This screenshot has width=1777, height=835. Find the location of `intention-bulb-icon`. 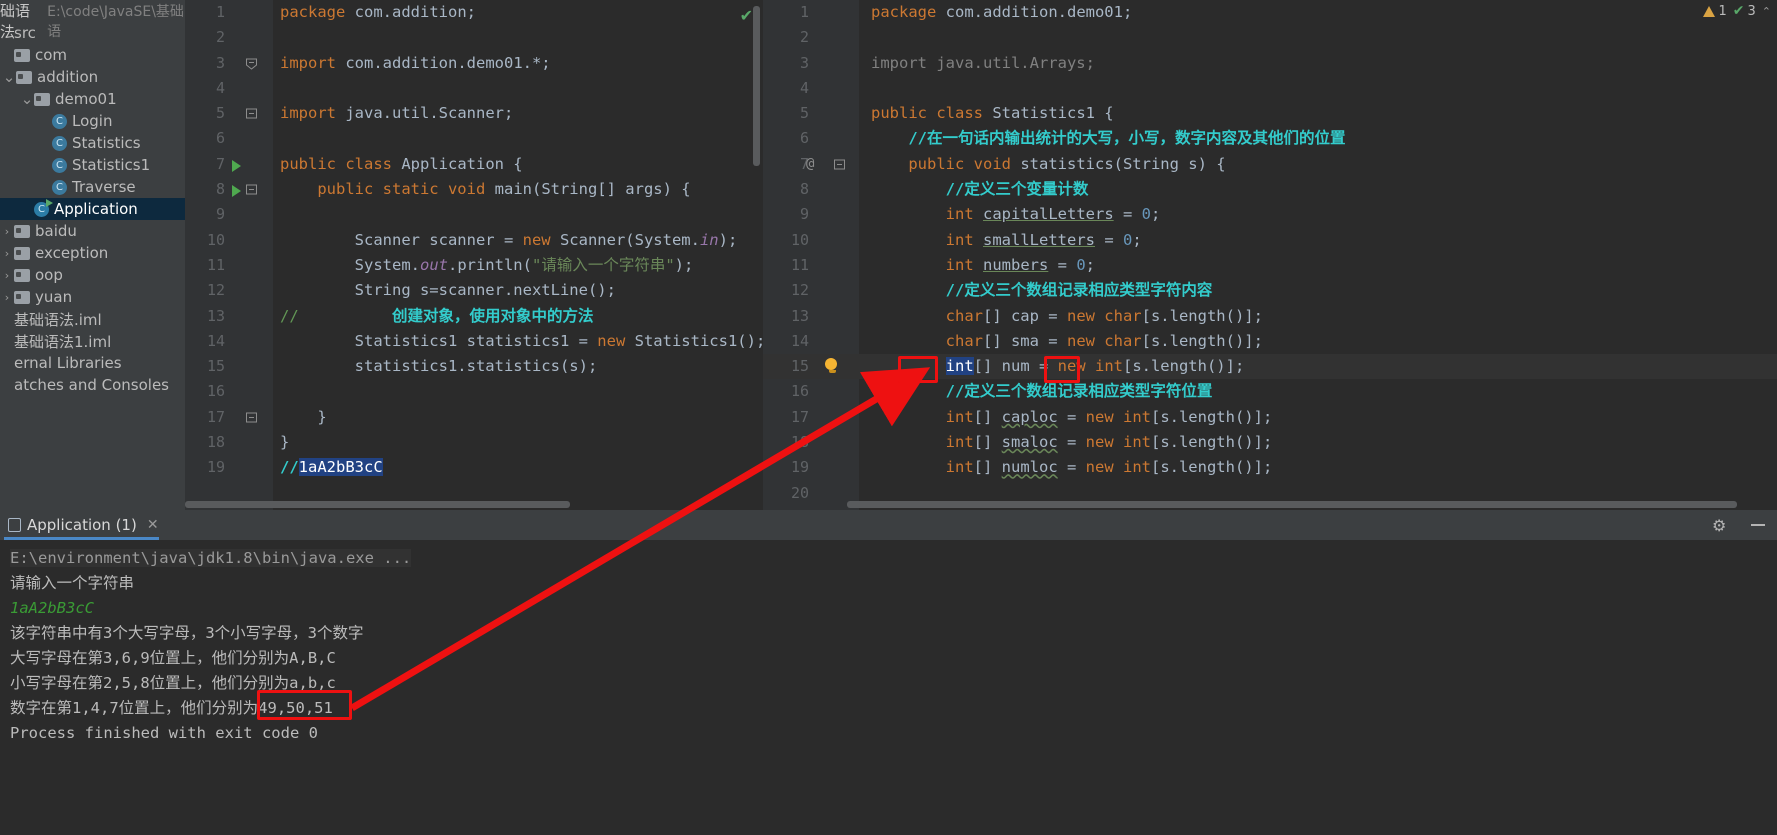

intention-bulb-icon is located at coordinates (832, 366).